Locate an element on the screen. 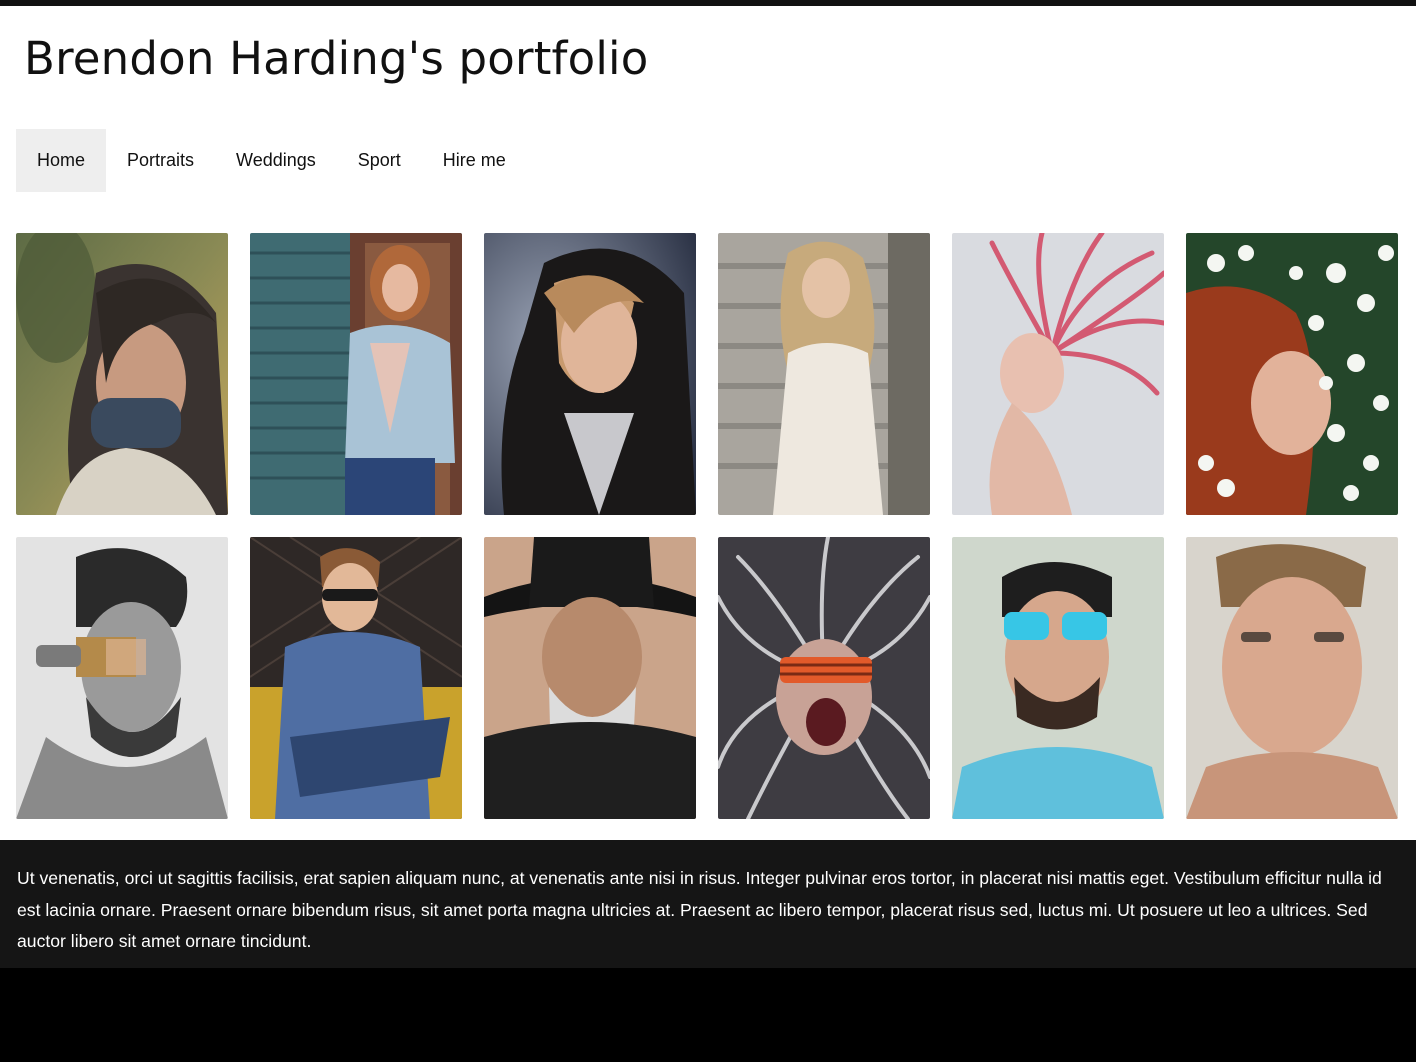 This screenshot has width=1416, height=1062. main-nav: Home Portraits Weddings Sport Hire me is located at coordinates (271, 160).